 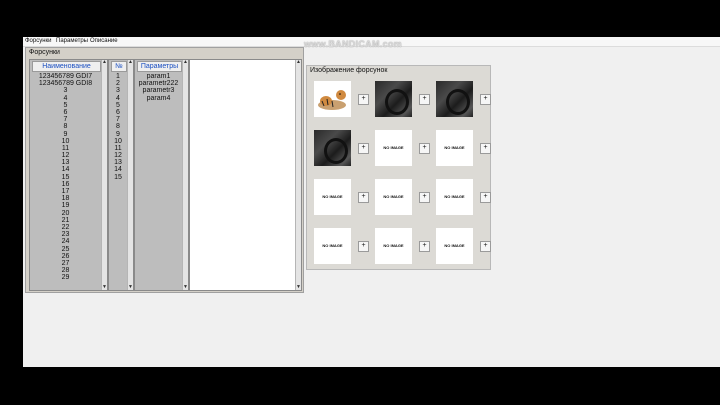 What do you see at coordinates (65, 76) in the screenshot?
I see `list-item: 123456789 GDI7` at bounding box center [65, 76].